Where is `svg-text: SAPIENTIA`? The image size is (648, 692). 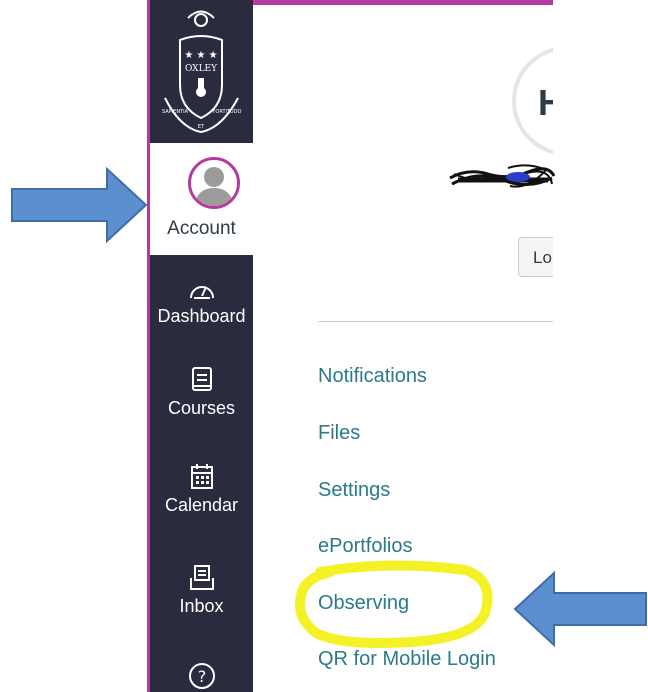 svg-text: SAPIENTIA is located at coordinates (175, 112).